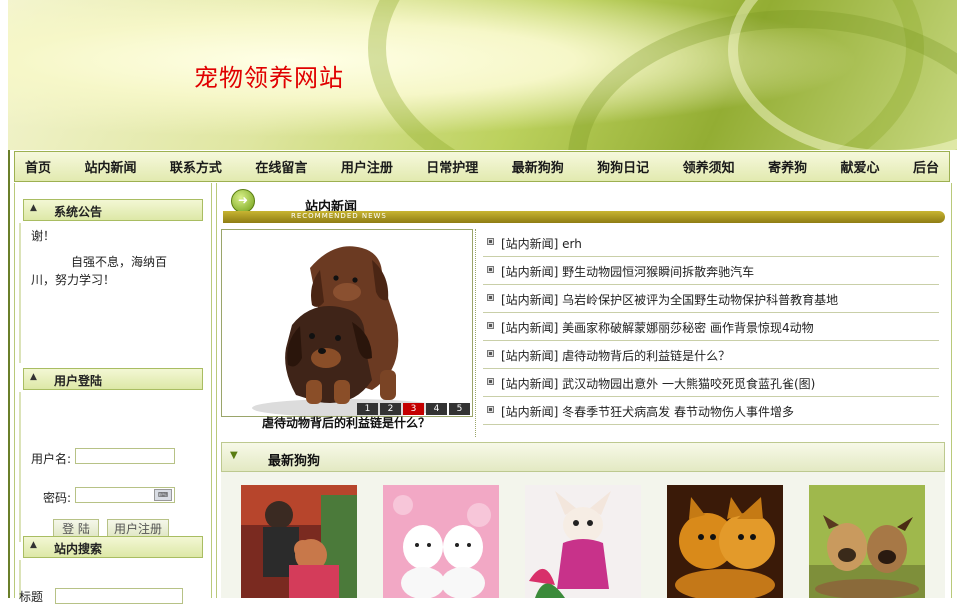  What do you see at coordinates (584, 217) in the screenshot?
I see `news-strip: RECOMMENDED NEWS` at bounding box center [584, 217].